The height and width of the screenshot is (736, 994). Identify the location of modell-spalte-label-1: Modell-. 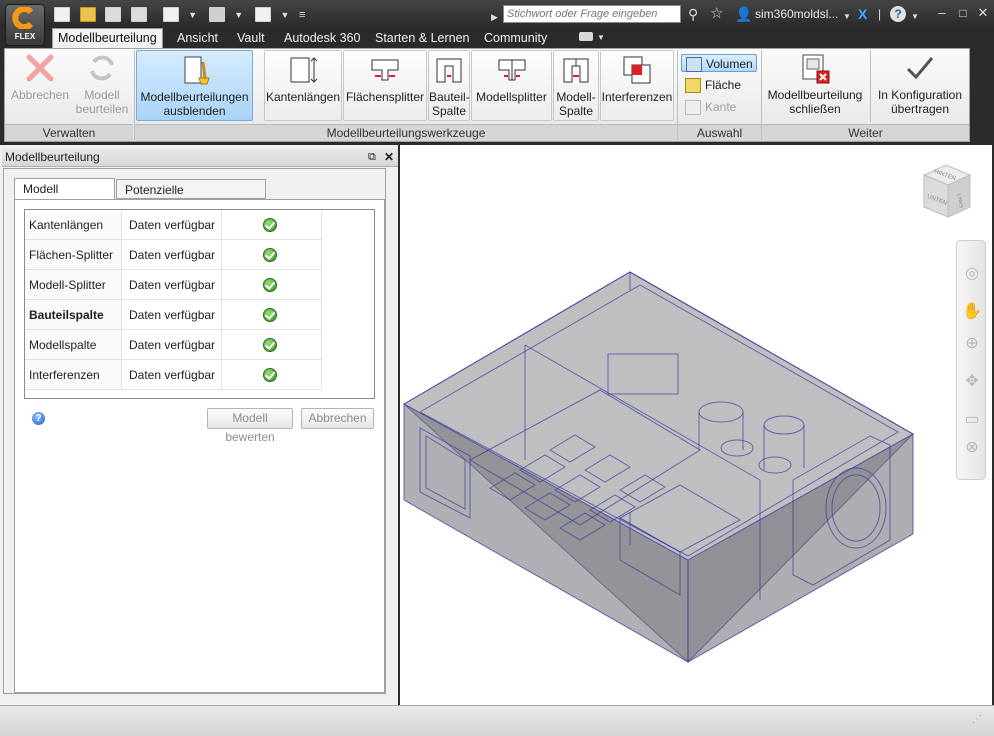
(576, 97).